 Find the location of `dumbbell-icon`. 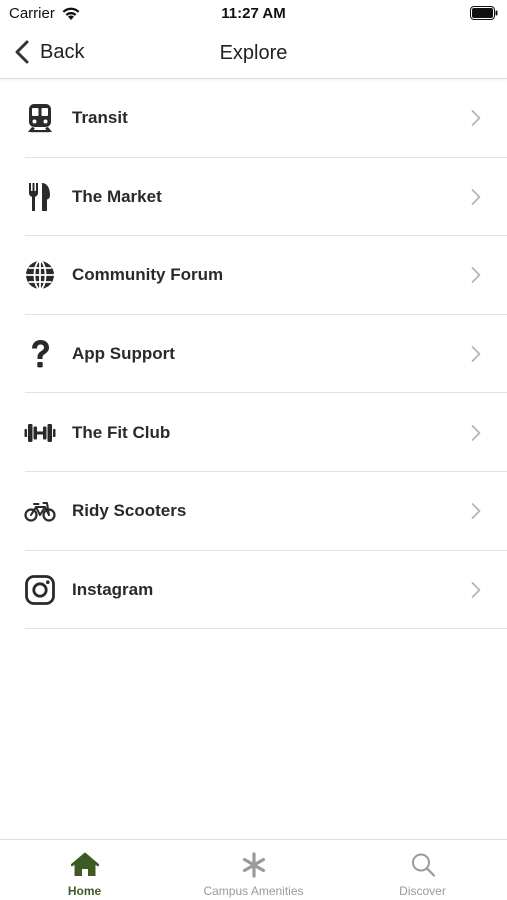

dumbbell-icon is located at coordinates (40, 433).